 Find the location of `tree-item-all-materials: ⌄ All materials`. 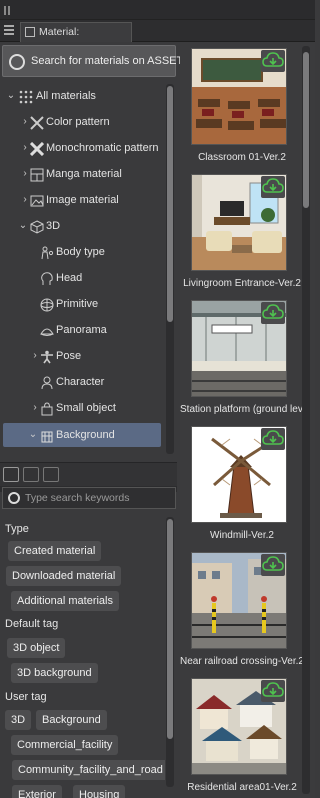

tree-item-all-materials: ⌄ All materials is located at coordinates (82, 96).